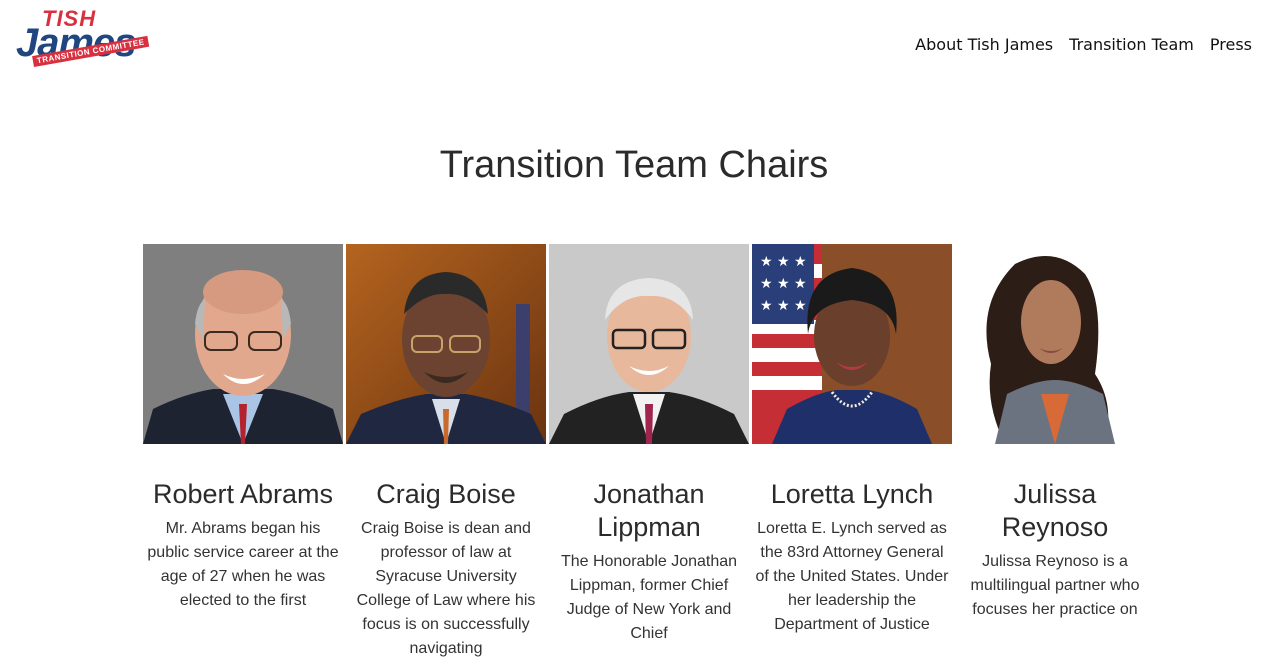 Image resolution: width=1268 pixels, height=661 pixels. I want to click on main-nav: About Tish James Transition Team Press, so click(1083, 45).